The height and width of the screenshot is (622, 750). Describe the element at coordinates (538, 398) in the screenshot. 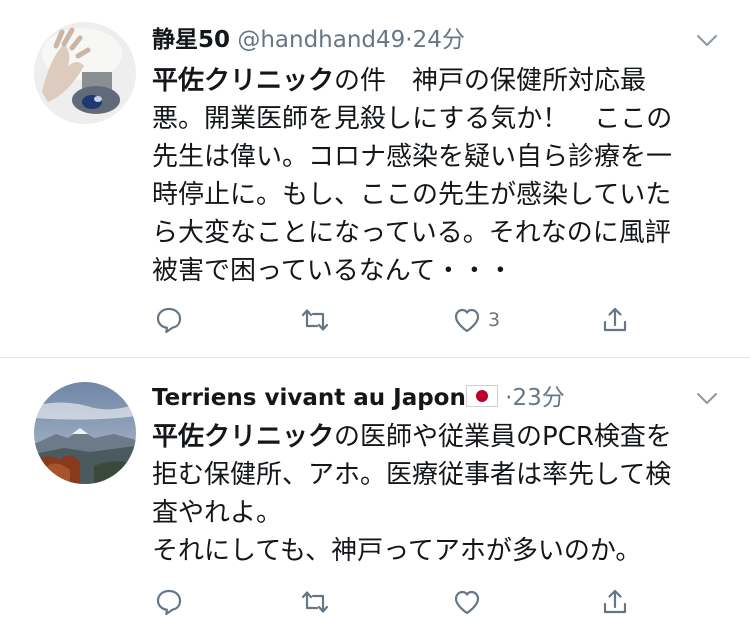

I see `timestamp: 23分` at that location.